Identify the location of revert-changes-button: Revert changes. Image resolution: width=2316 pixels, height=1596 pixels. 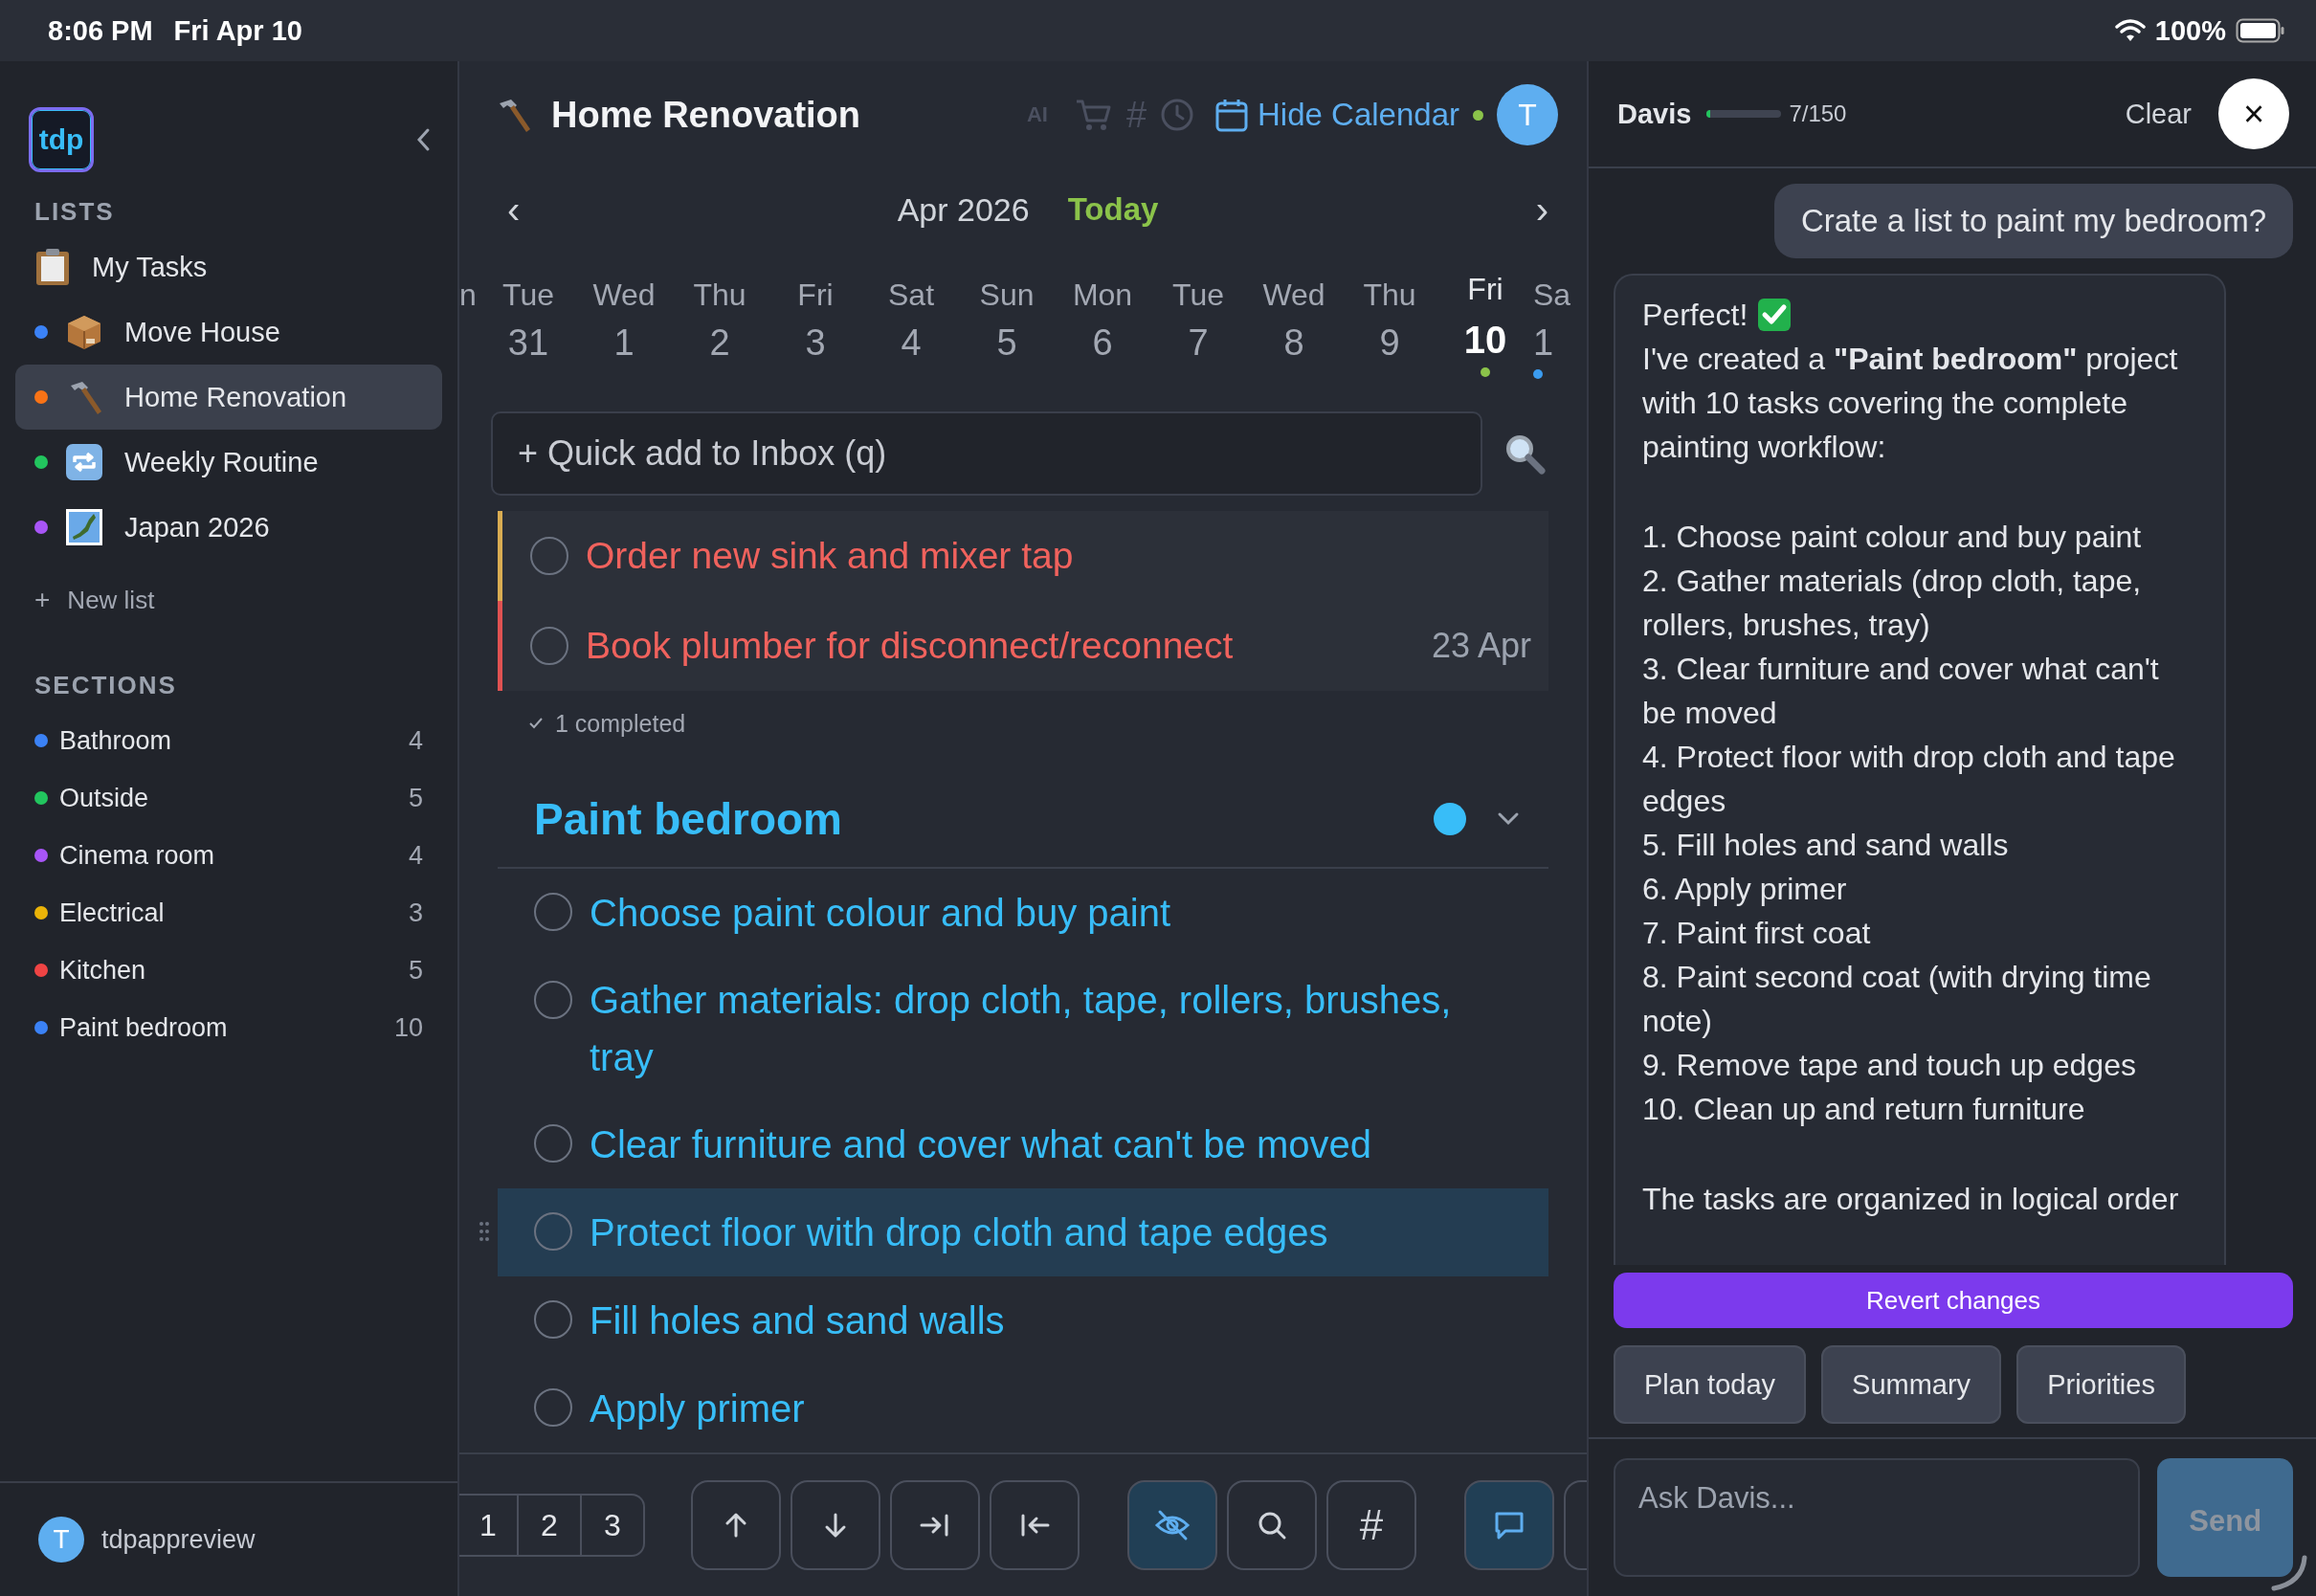
(1953, 1300).